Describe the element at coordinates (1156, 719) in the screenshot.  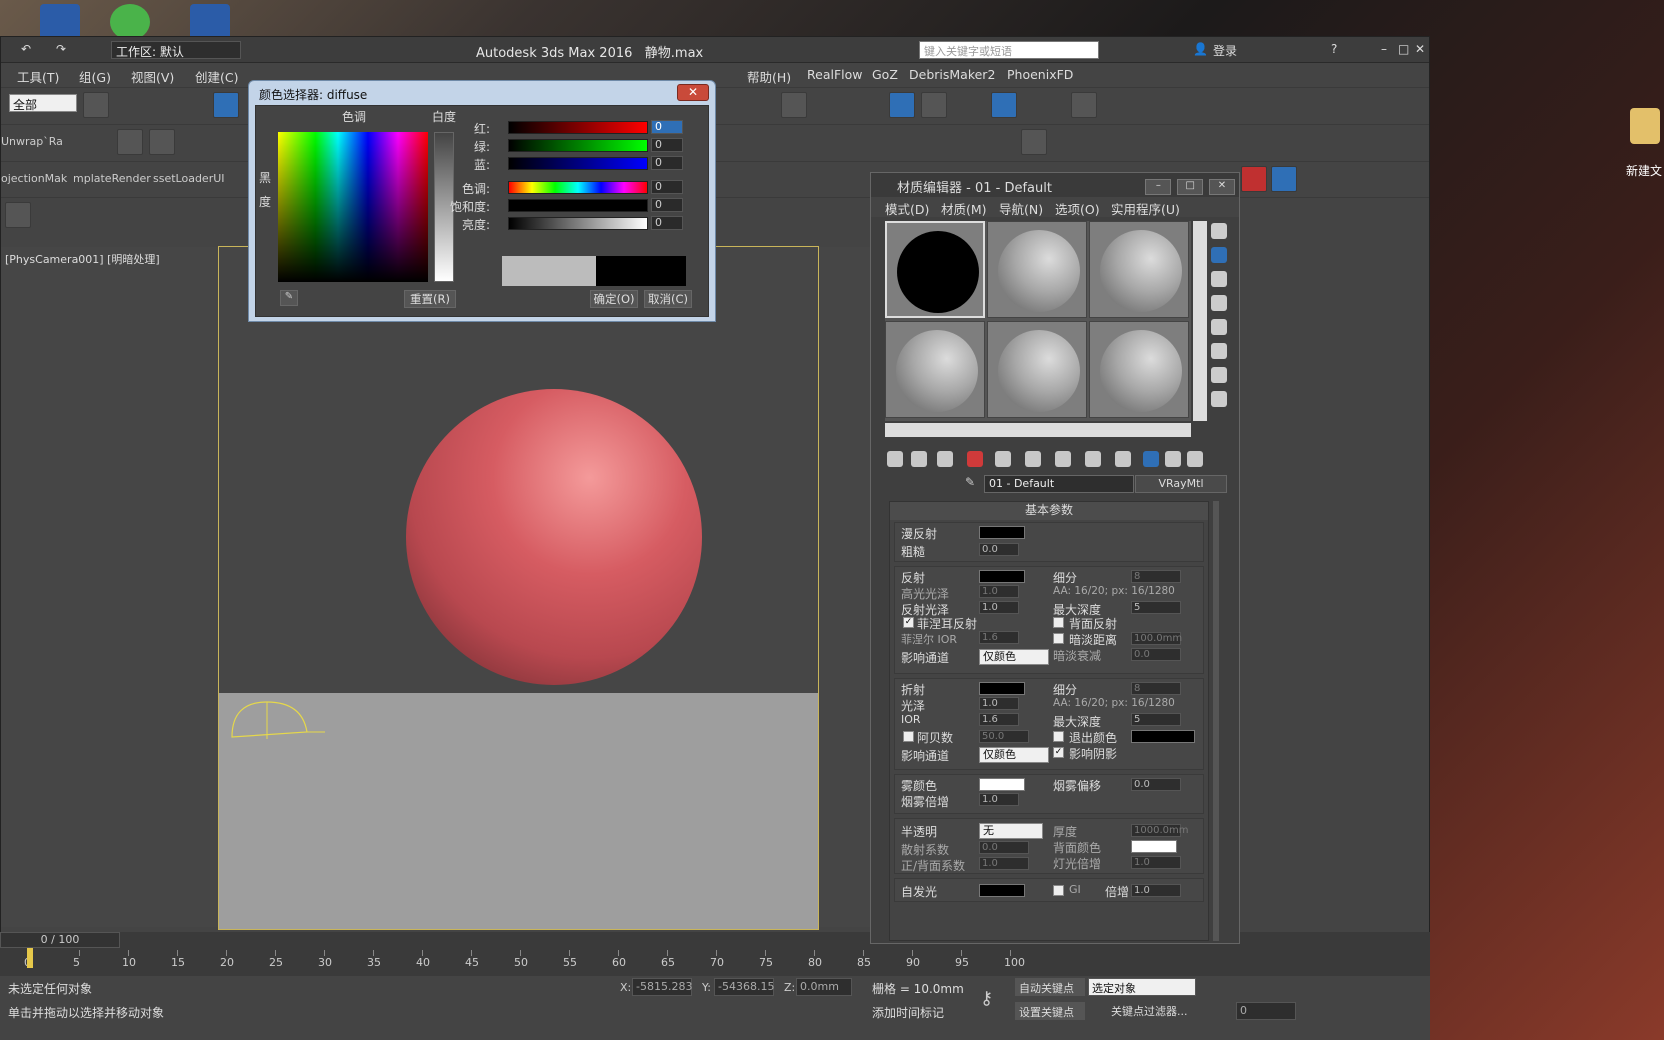
I see `refract-maxdepth-field: 5` at that location.